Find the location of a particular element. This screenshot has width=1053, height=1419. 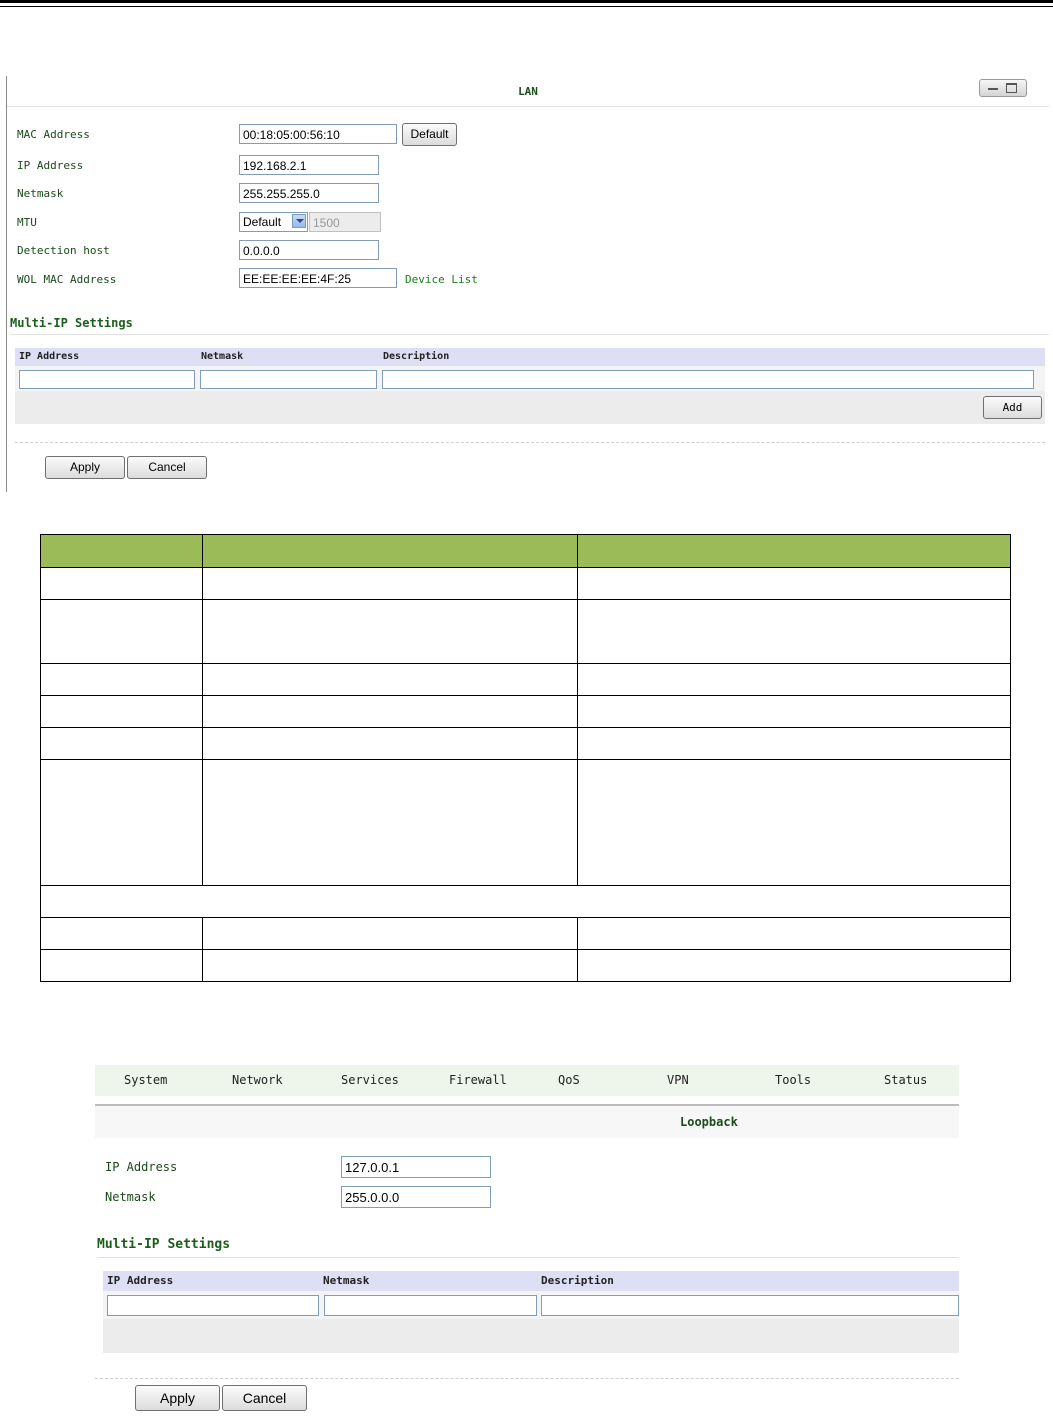

loopback-multi-description-input is located at coordinates (750, 1305).